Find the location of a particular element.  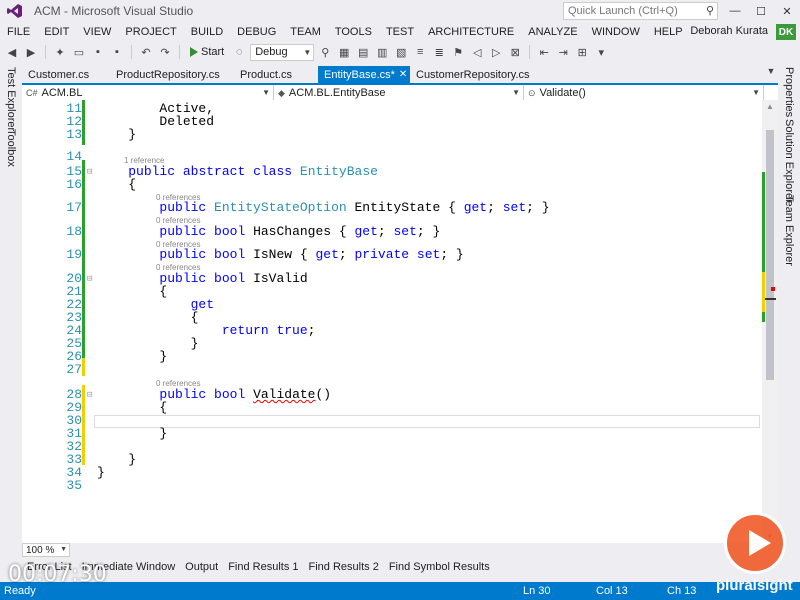

solution-explorer-icon: ▤ is located at coordinates (363, 52).